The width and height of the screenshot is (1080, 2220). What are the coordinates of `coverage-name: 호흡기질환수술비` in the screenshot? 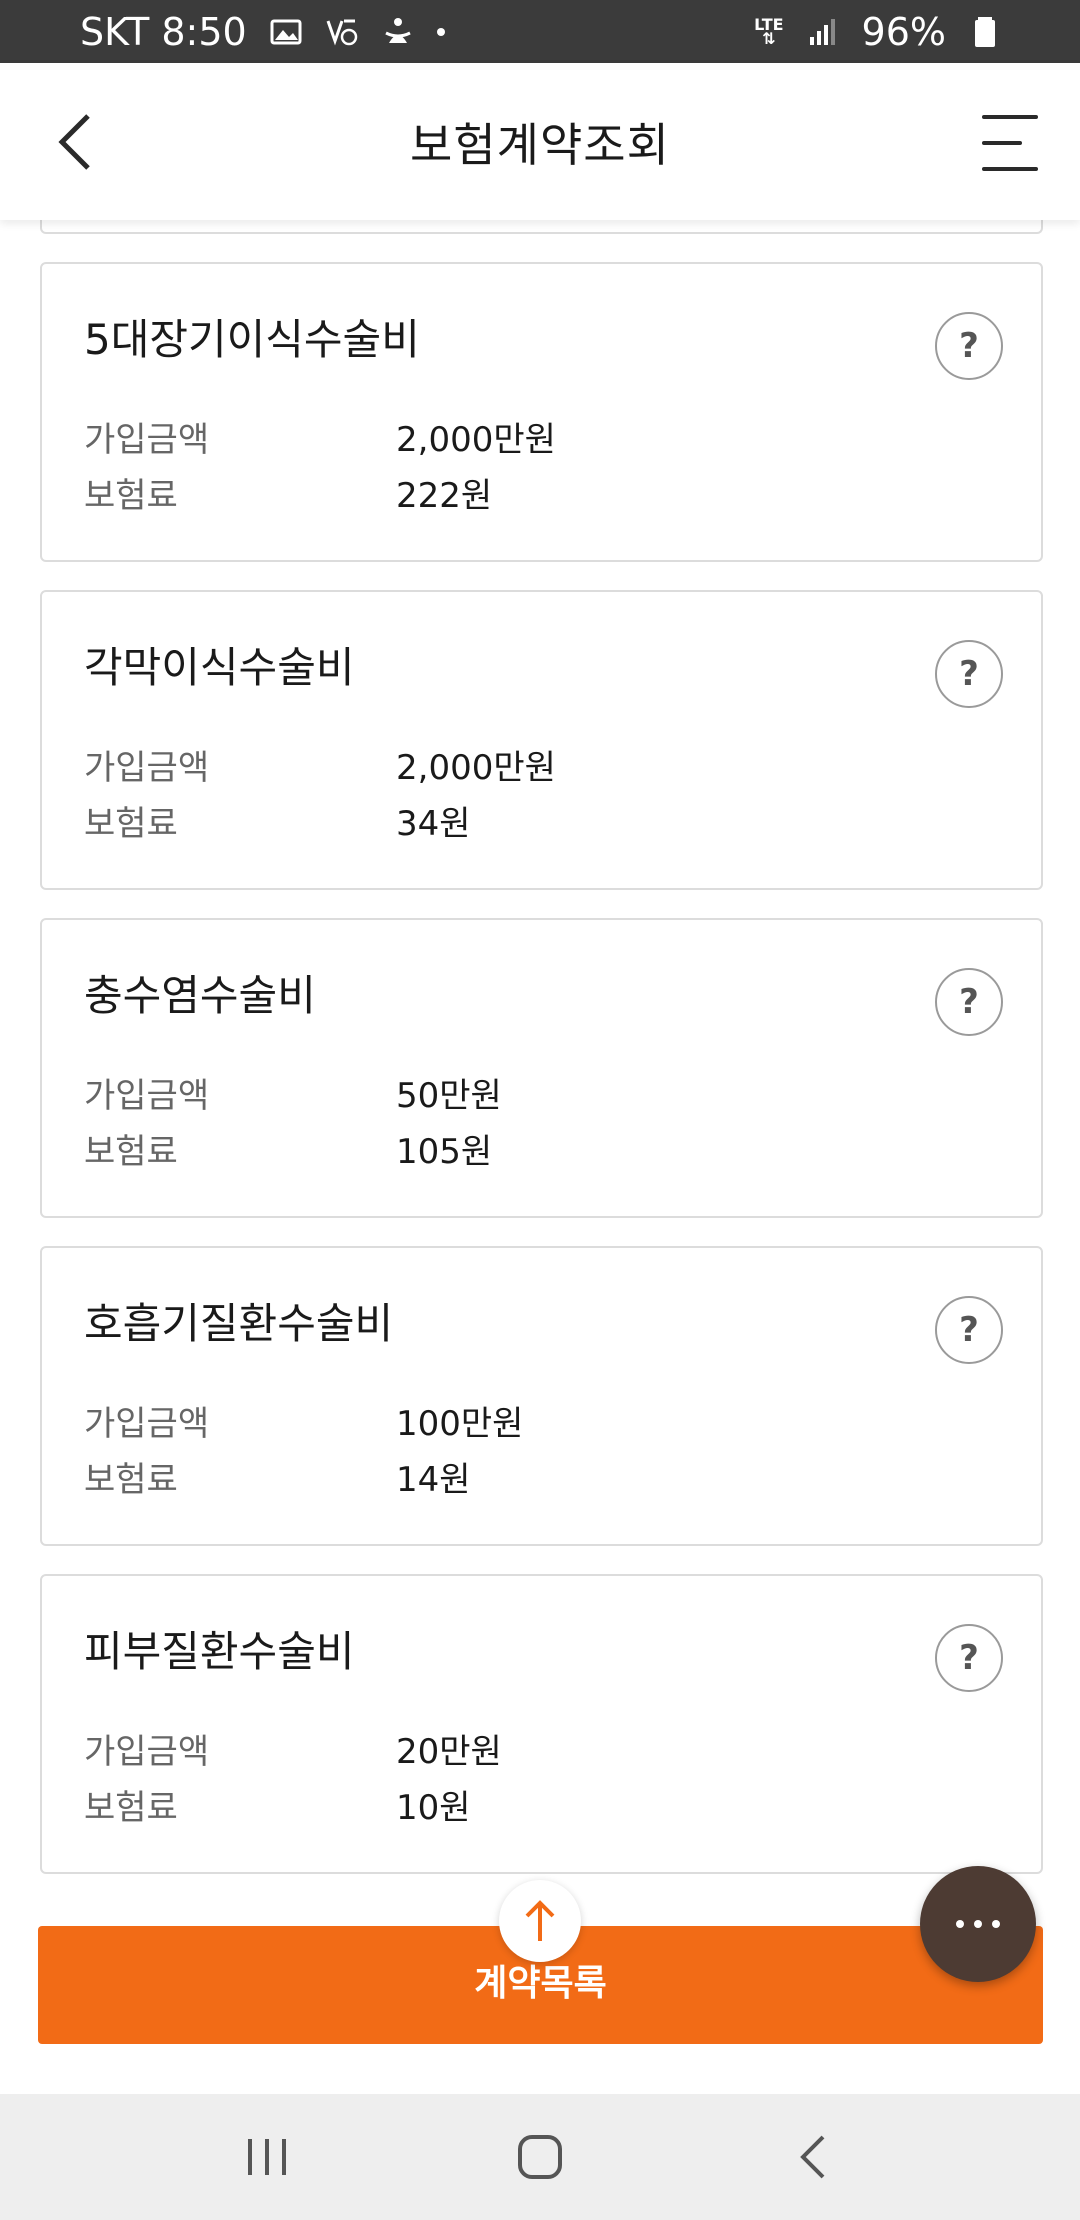 It's located at (239, 1323).